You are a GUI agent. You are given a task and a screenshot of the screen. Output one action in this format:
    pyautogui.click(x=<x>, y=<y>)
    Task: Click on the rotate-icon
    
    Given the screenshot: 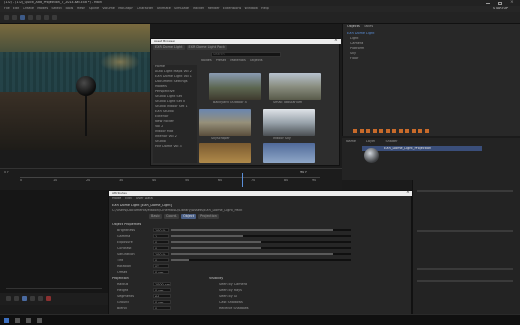 What is the action you would take?
    pyautogui.click(x=38, y=17)
    